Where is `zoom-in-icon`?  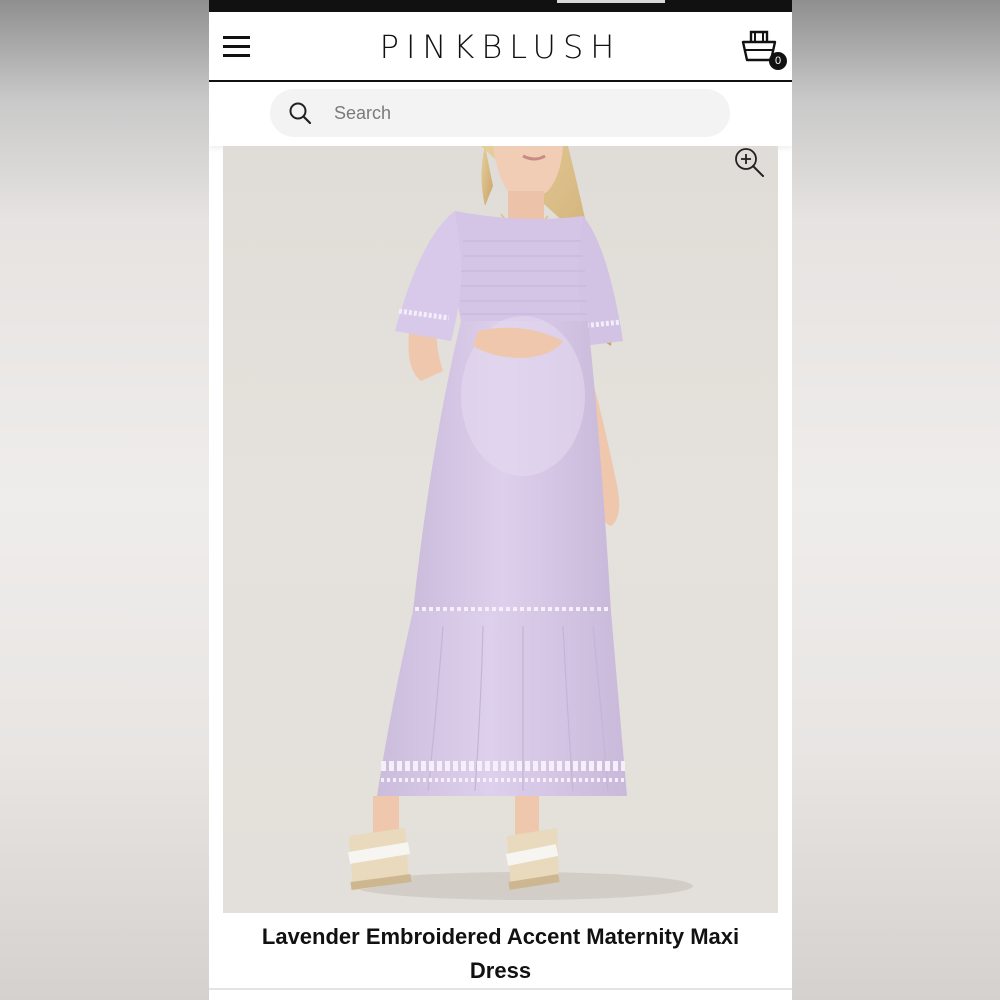 zoom-in-icon is located at coordinates (749, 162).